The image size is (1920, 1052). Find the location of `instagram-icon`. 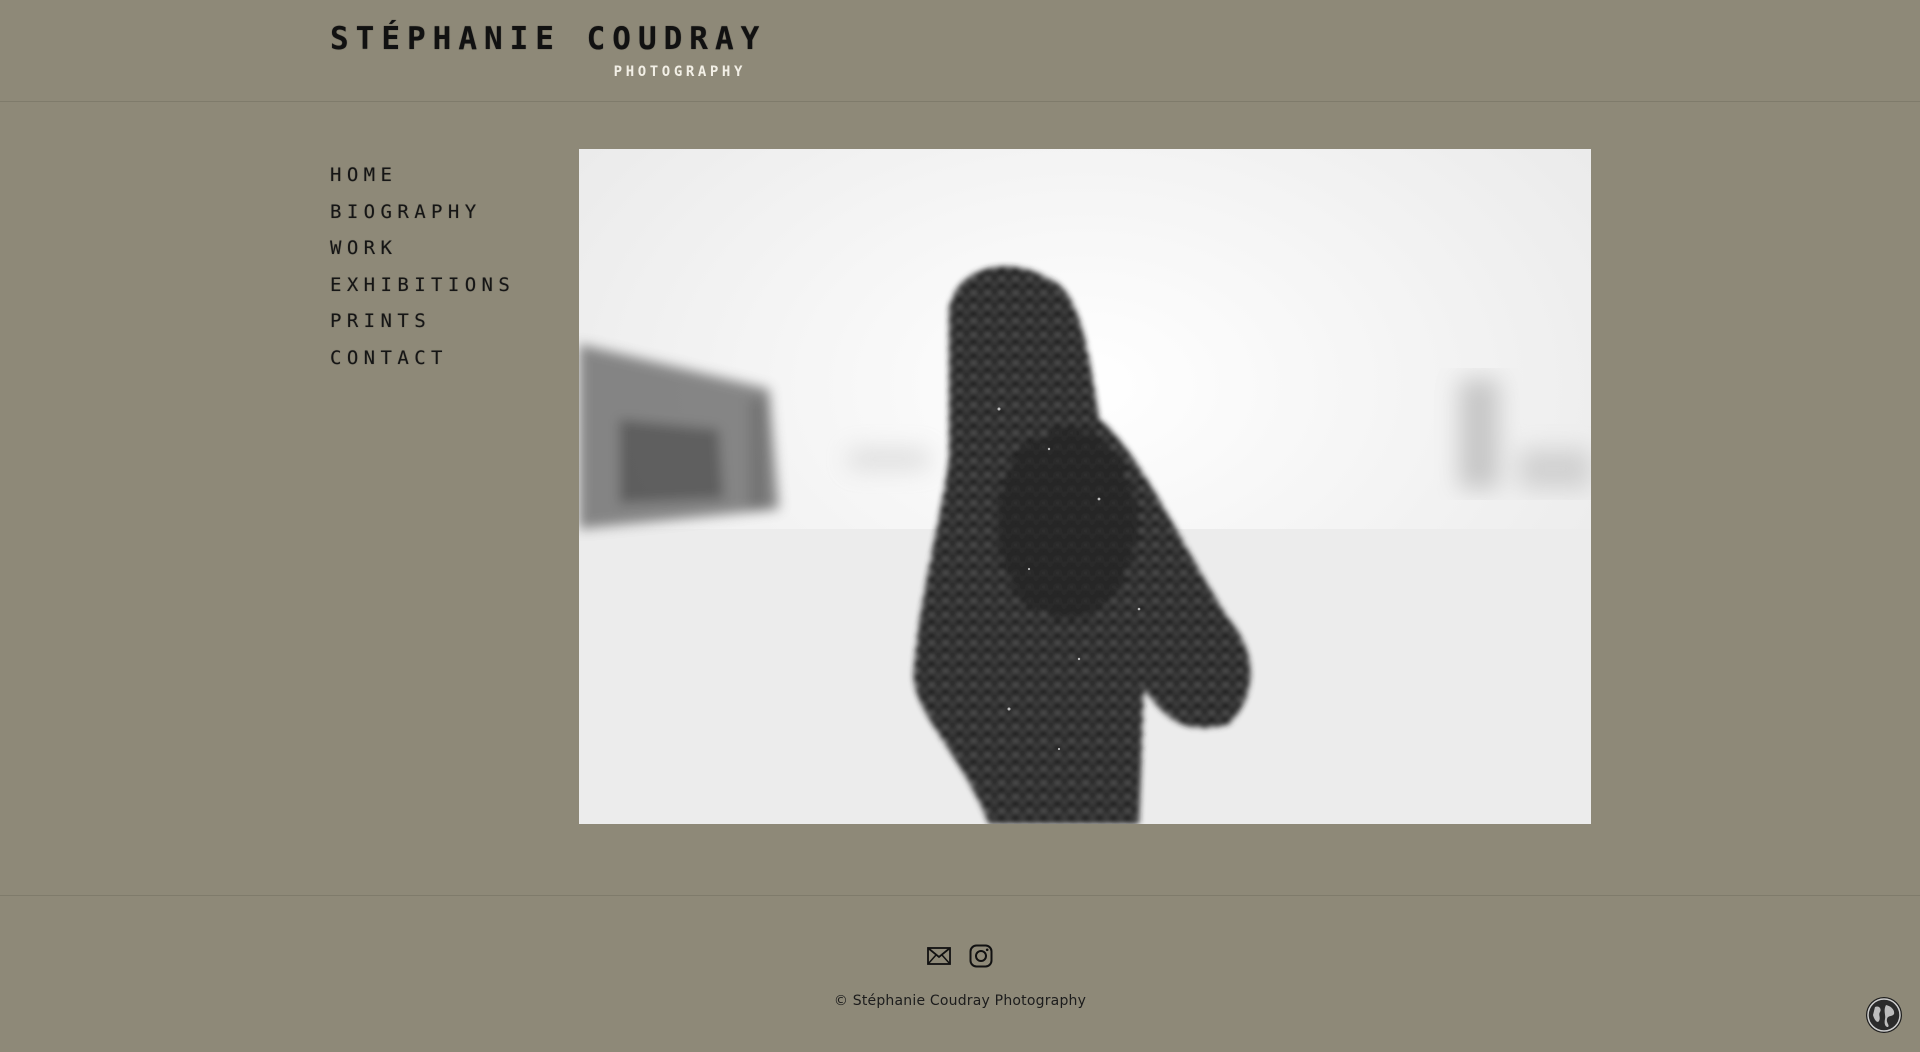

instagram-icon is located at coordinates (981, 956).